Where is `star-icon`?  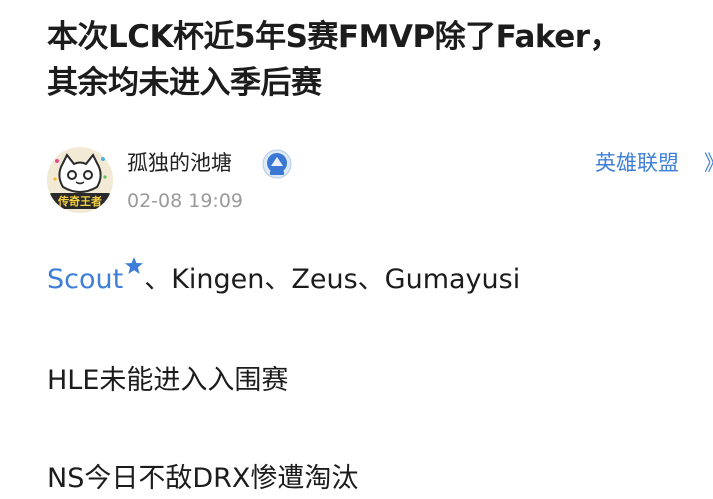 star-icon is located at coordinates (134, 265).